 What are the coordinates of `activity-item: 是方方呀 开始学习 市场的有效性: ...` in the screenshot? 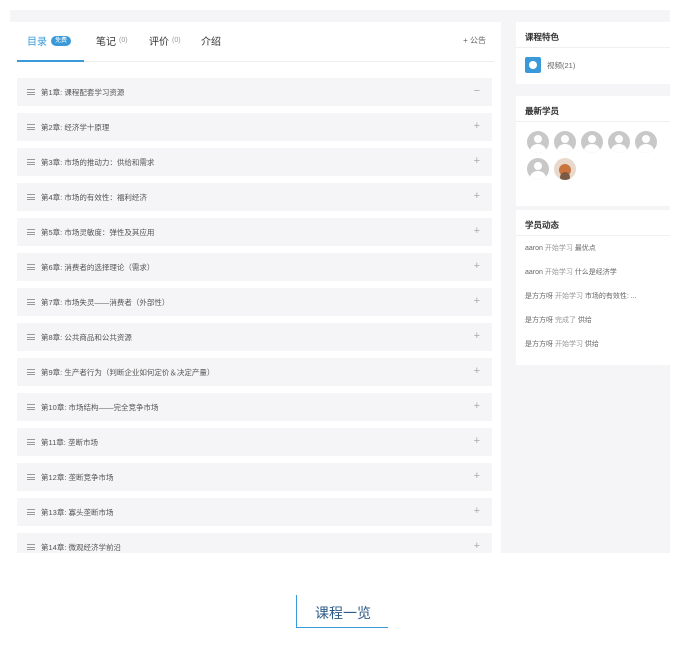 It's located at (597, 303).